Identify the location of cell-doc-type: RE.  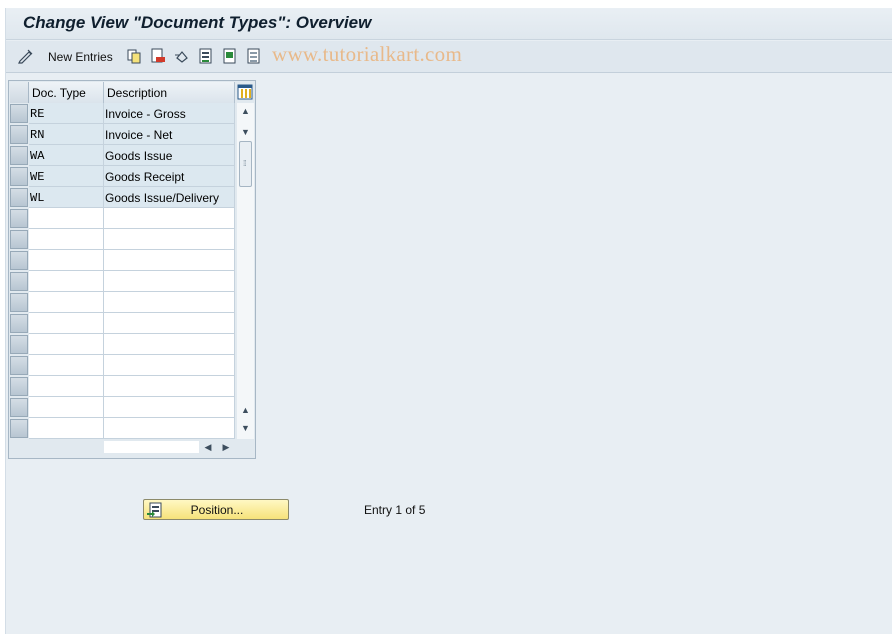
(66, 113).